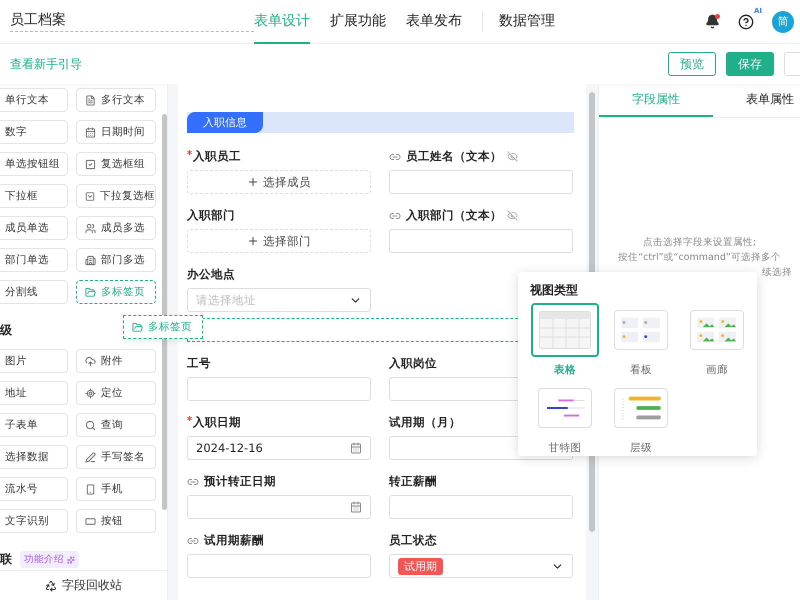 The image size is (800, 600). What do you see at coordinates (116, 361) in the screenshot?
I see `field-type-item: 附件` at bounding box center [116, 361].